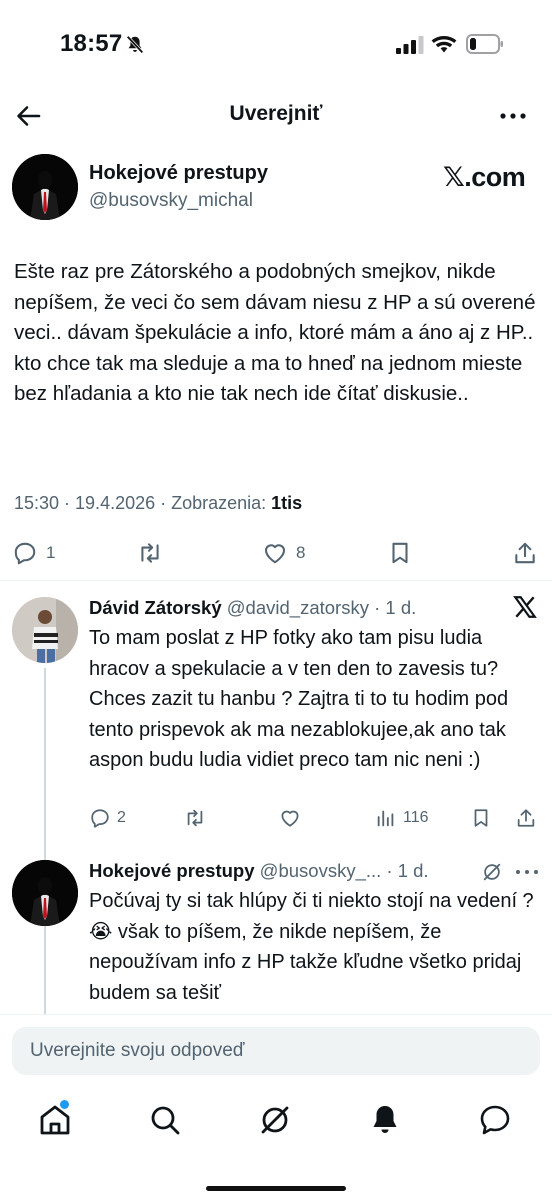 Image resolution: width=552 pixels, height=1200 pixels. Describe the element at coordinates (301, 552) in the screenshot. I see `like-count: 8` at that location.